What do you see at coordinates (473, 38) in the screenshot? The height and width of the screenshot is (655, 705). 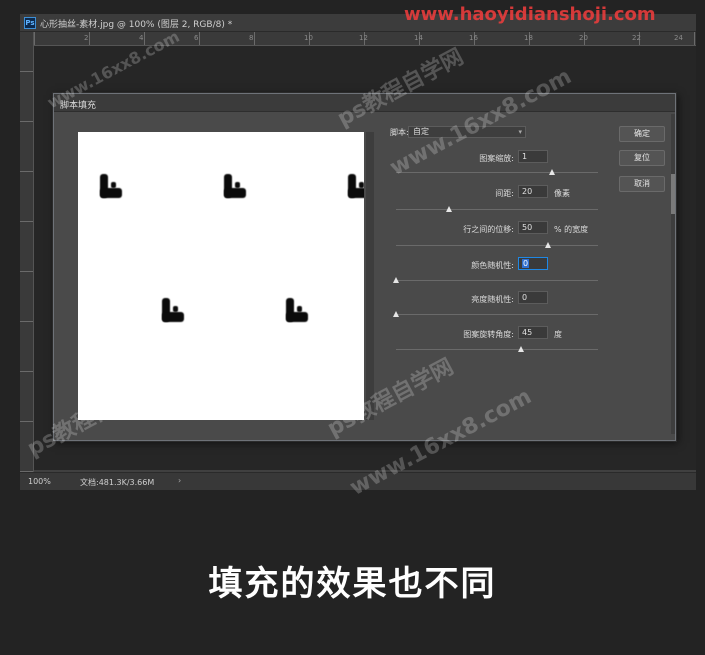 I see `ruler-number: 16` at bounding box center [473, 38].